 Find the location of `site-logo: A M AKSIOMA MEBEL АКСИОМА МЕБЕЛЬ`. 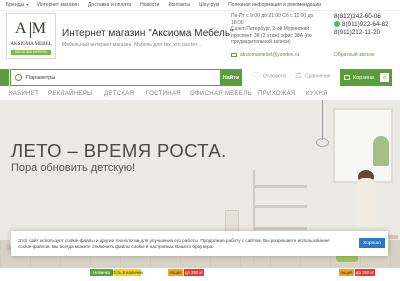

site-logo: A M AKSIOMA MEBEL АКСИОМА МЕБЕЛЬ is located at coordinates (31, 36).